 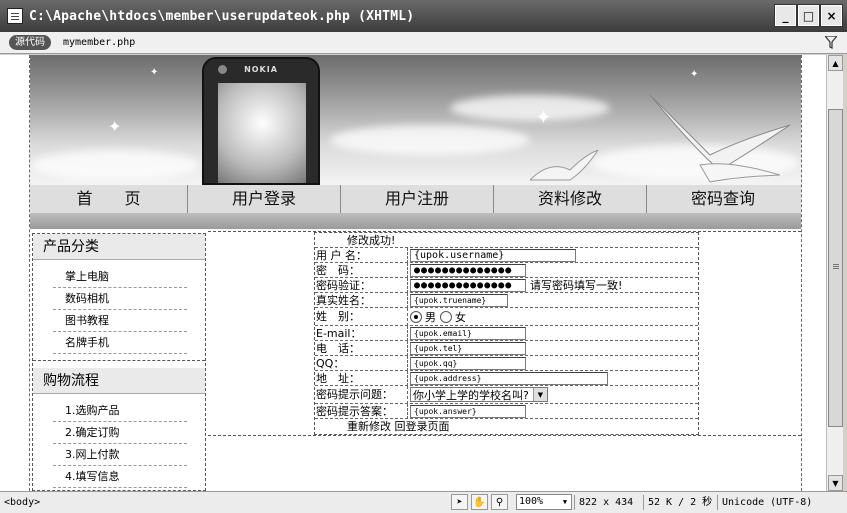 I want to click on sidebar-item-books: 图书教程, so click(x=120, y=321).